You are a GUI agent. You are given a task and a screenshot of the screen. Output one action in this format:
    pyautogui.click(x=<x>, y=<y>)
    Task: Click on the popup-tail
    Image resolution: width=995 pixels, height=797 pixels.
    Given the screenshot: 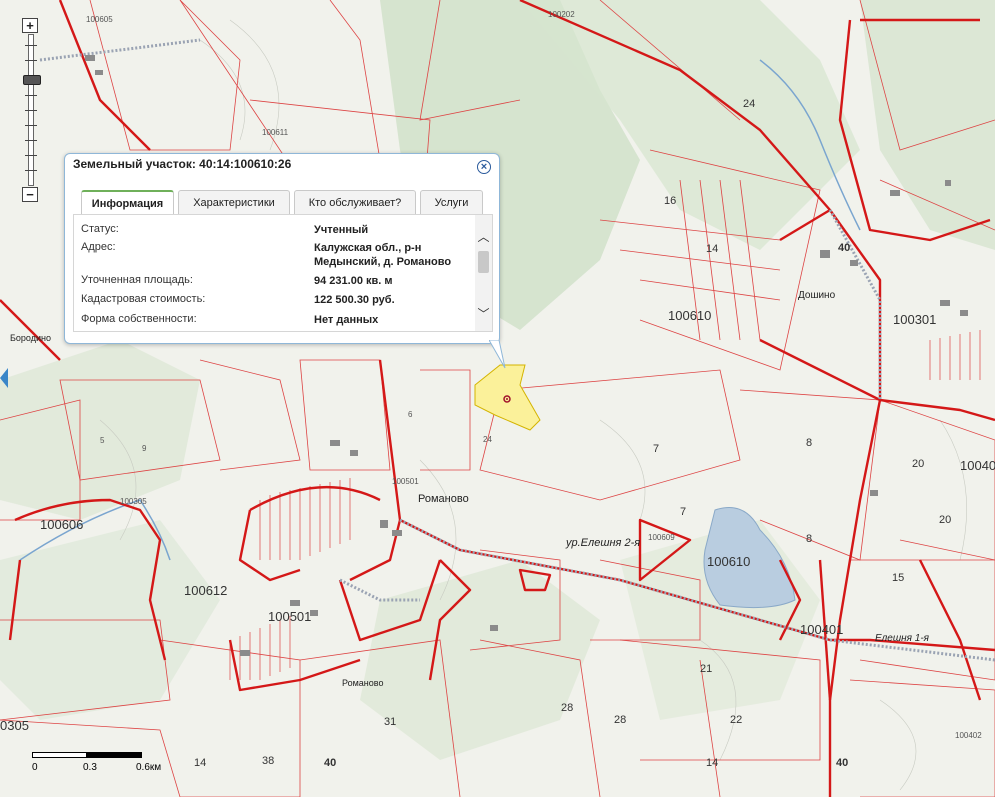 What is the action you would take?
    pyautogui.click(x=497, y=354)
    